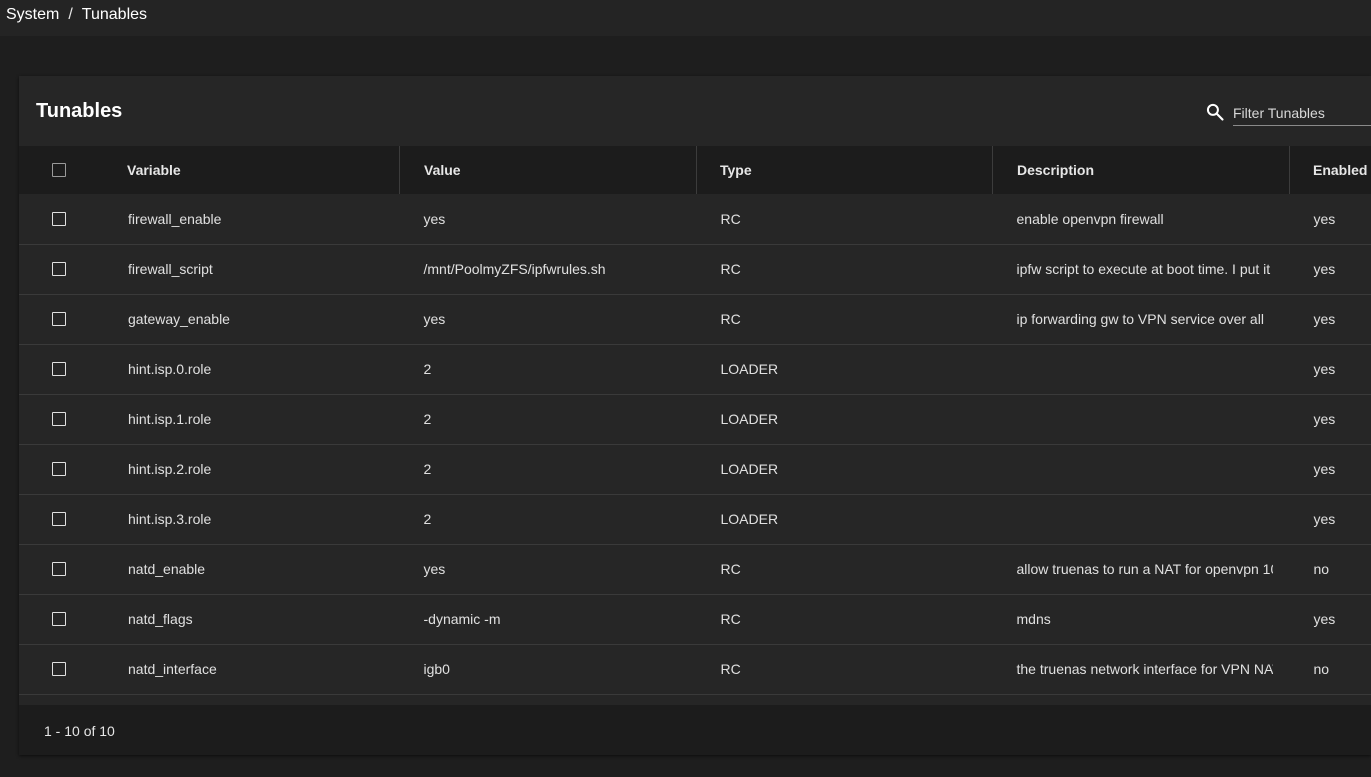  I want to click on value-cell: /mnt/PoolmyZFS/ipfwrules.sh, so click(514, 269).